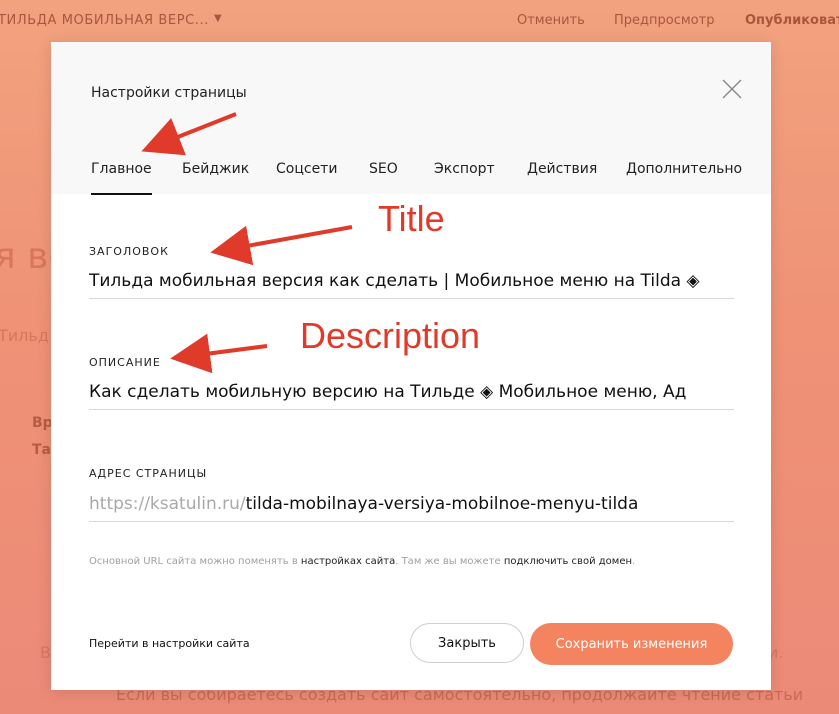 This screenshot has height=714, width=839. I want to click on background-text: Вр, so click(42, 423).